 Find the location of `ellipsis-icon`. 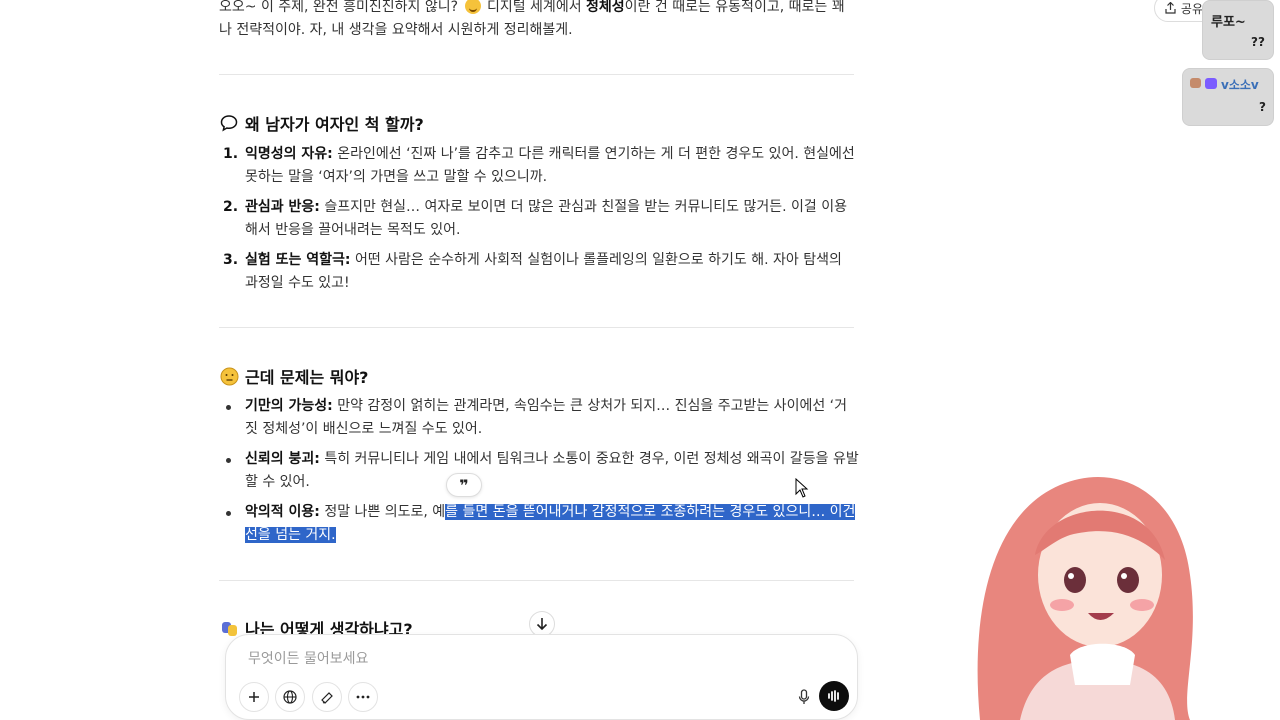

ellipsis-icon is located at coordinates (363, 697).